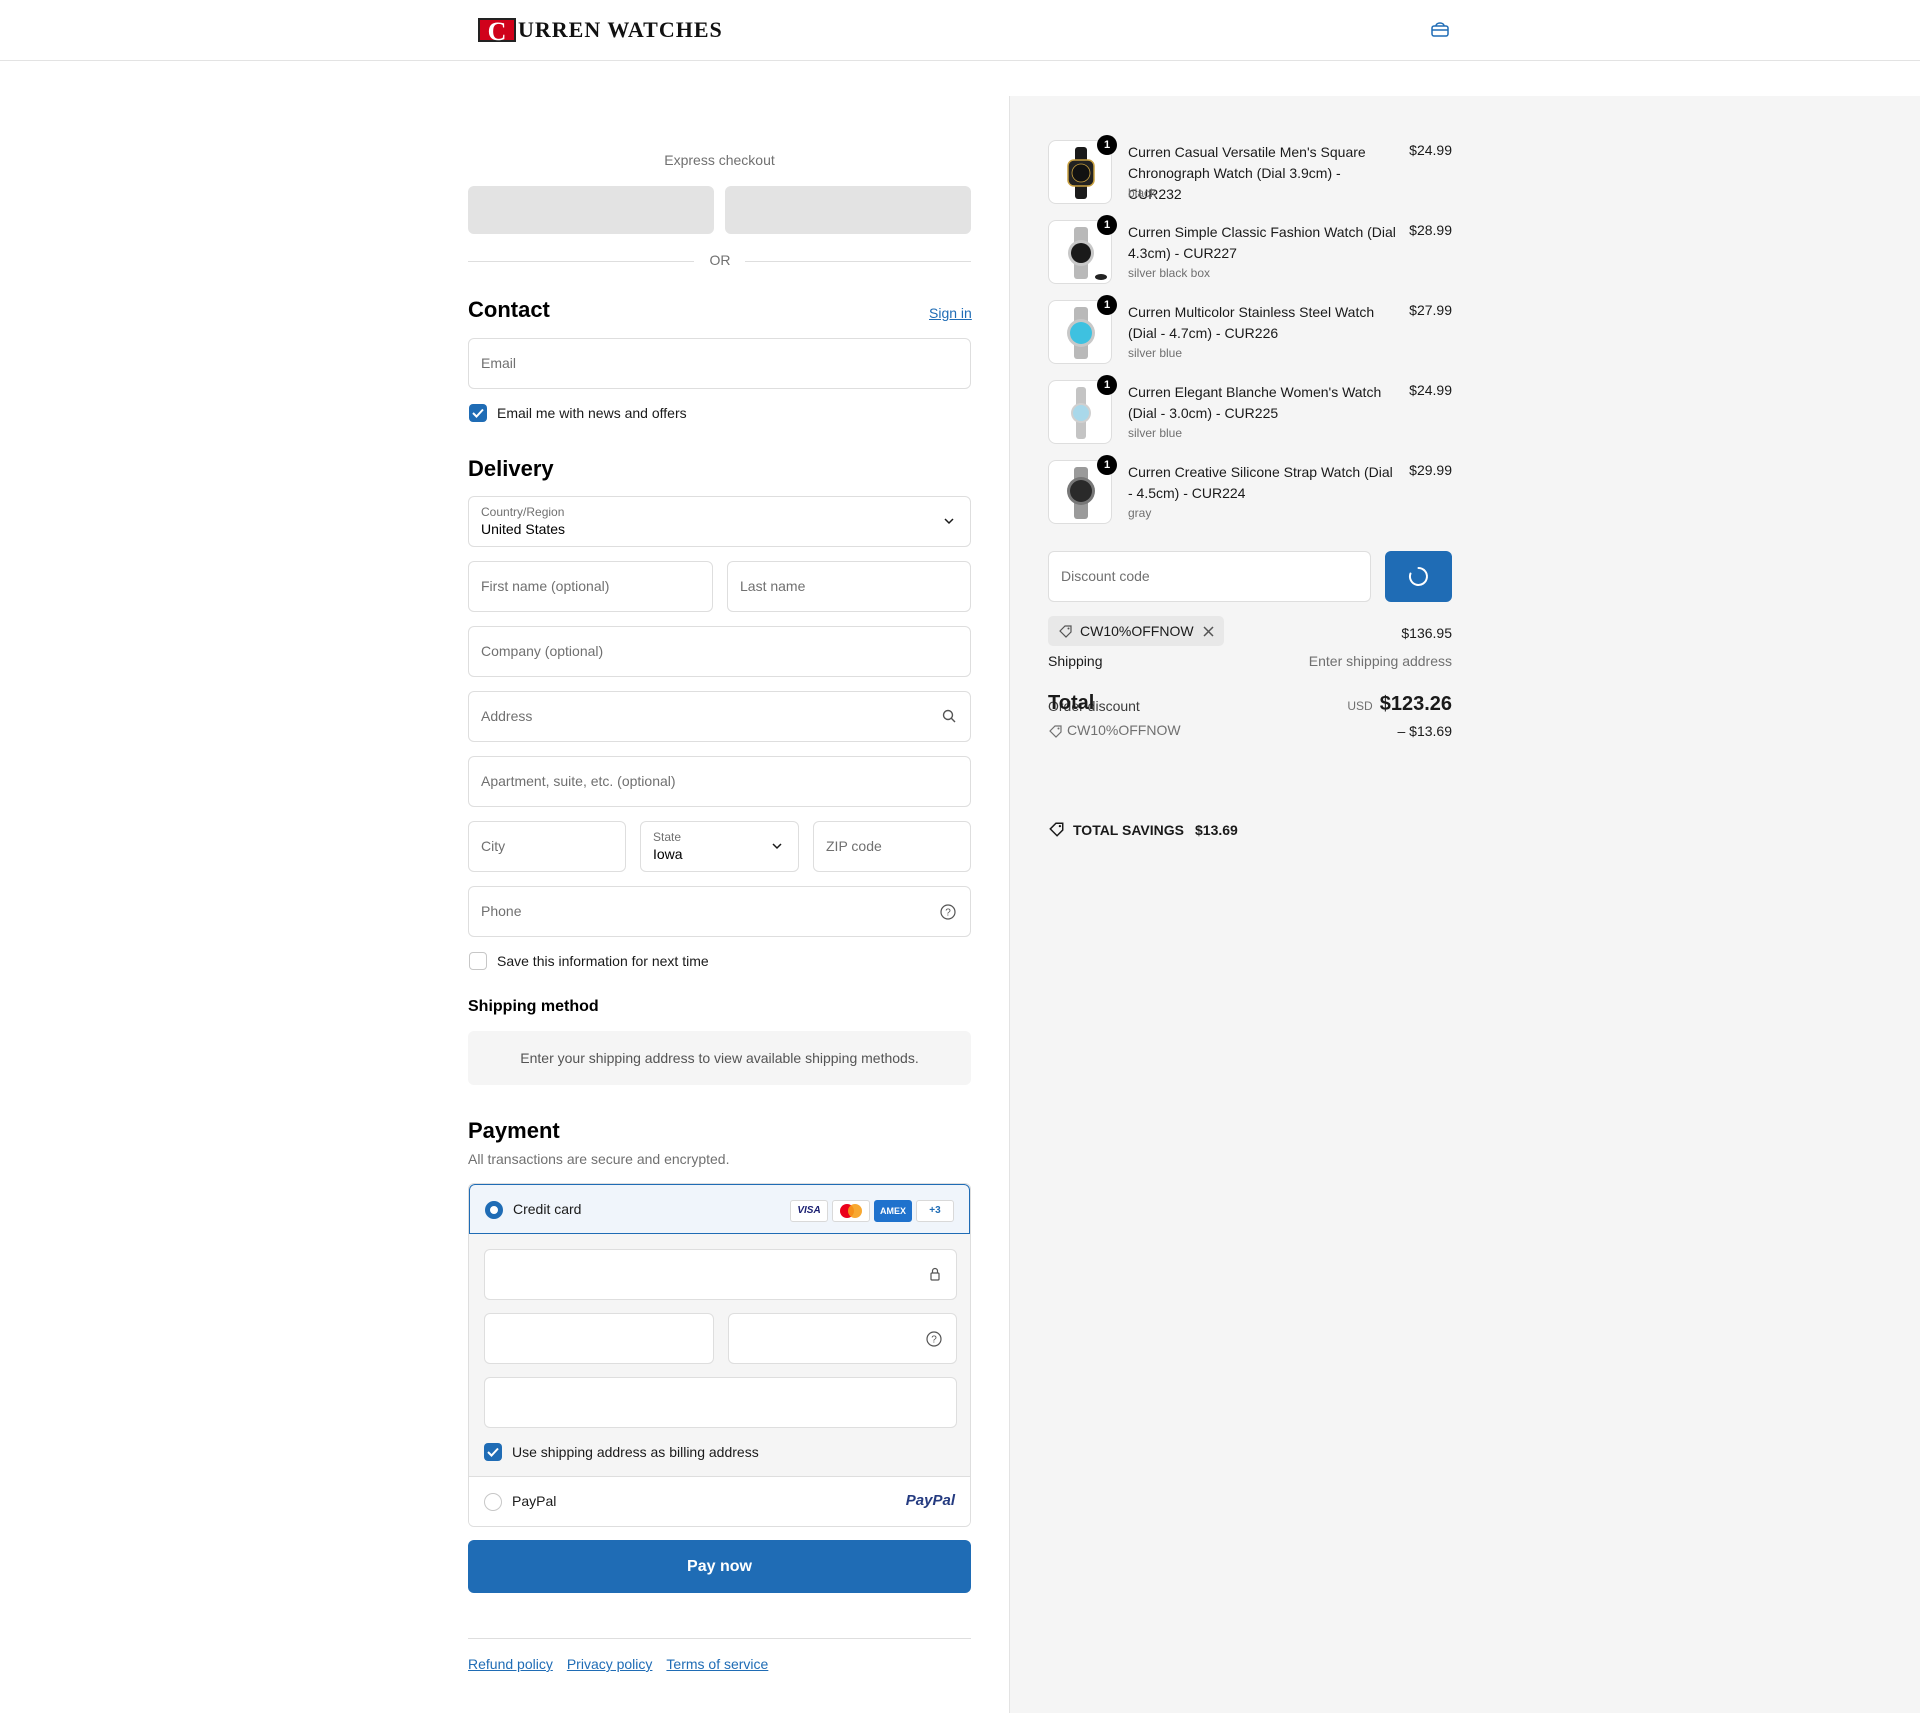 This screenshot has width=1920, height=1713. I want to click on last-name-field: Last name, so click(849, 586).